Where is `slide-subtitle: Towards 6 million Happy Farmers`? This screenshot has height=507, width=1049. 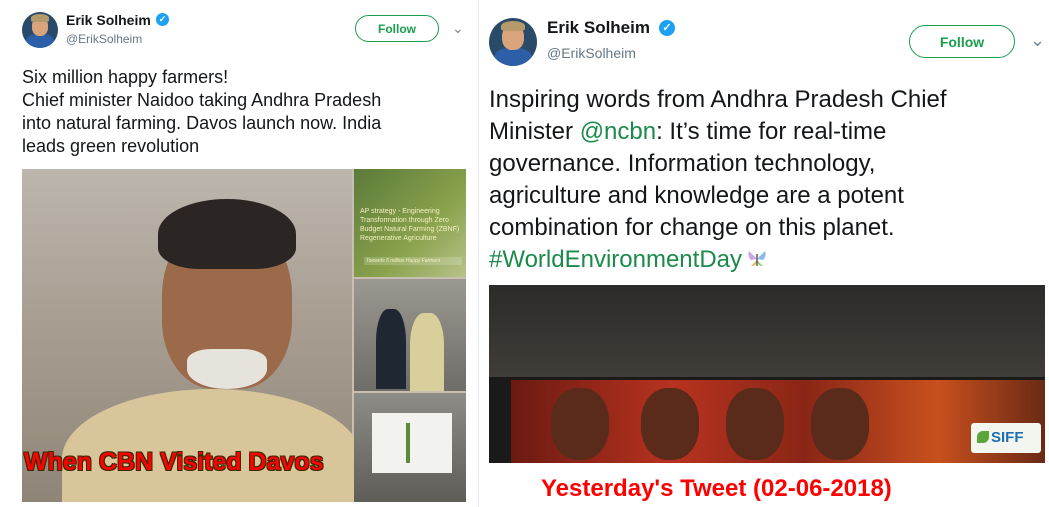 slide-subtitle: Towards 6 million Happy Farmers is located at coordinates (413, 261).